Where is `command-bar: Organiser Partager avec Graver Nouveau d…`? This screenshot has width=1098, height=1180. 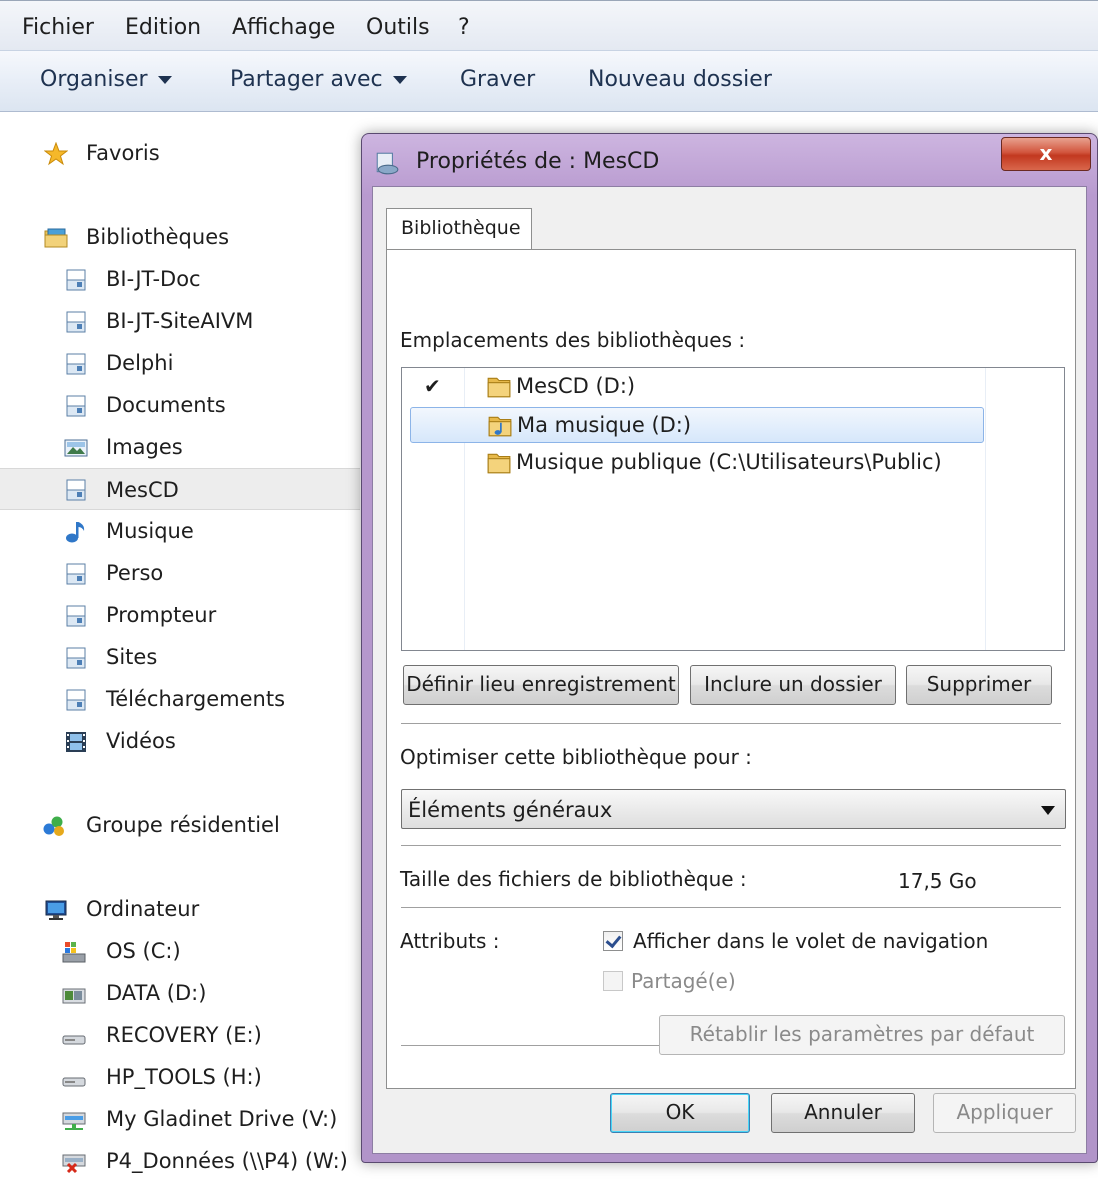 command-bar: Organiser Partager avec Graver Nouveau d… is located at coordinates (549, 81).